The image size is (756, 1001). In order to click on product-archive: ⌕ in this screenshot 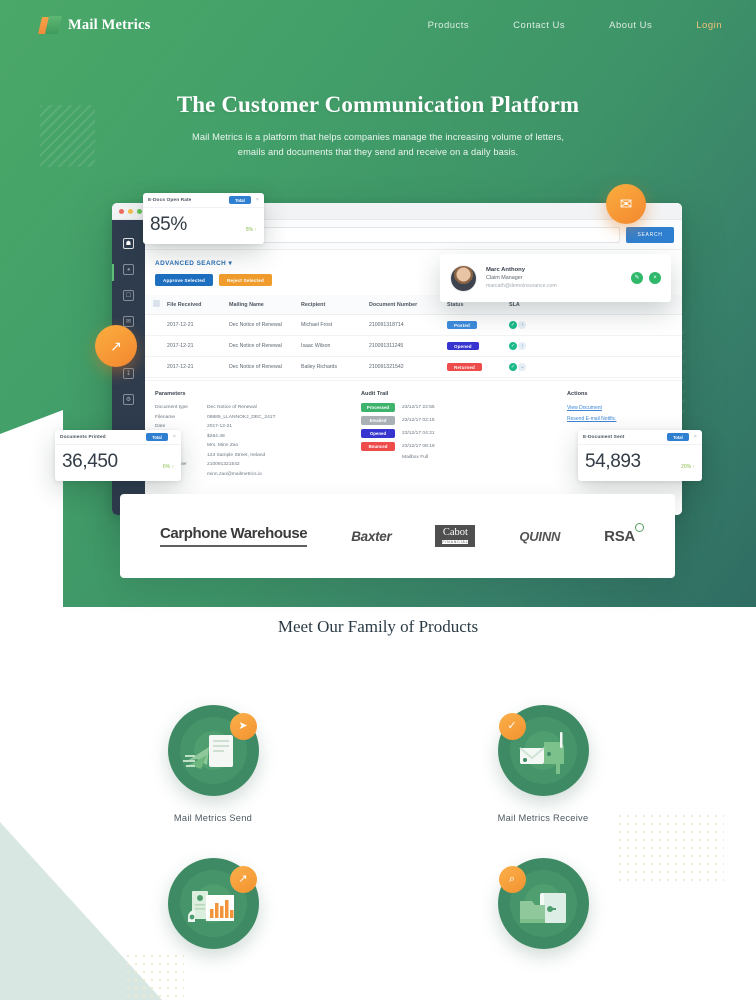, I will do `click(543, 912)`.